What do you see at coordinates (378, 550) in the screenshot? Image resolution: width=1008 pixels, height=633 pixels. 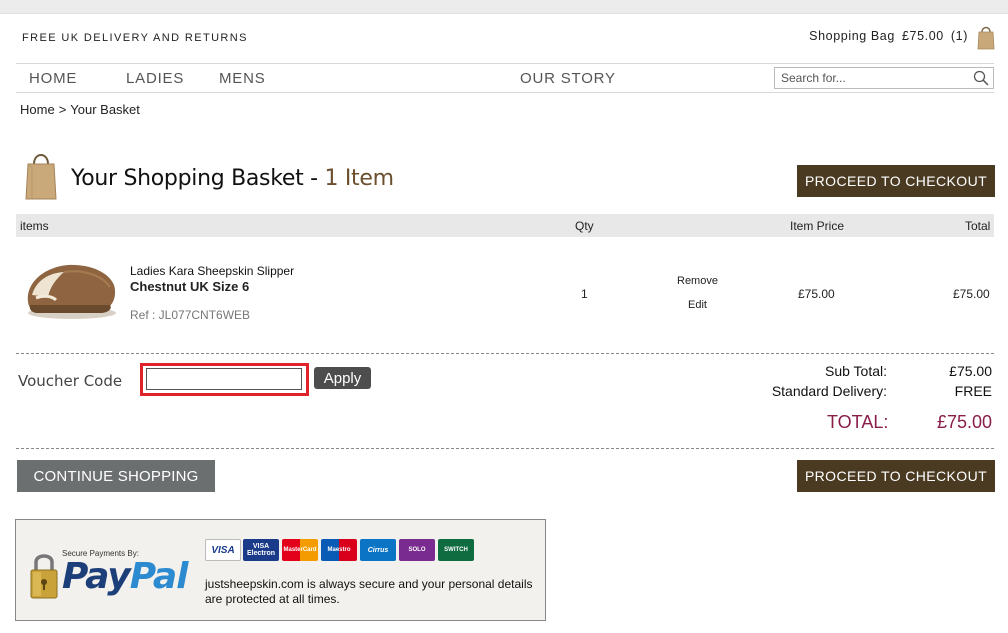 I see `cirrus-card-icon: Cirrus` at bounding box center [378, 550].